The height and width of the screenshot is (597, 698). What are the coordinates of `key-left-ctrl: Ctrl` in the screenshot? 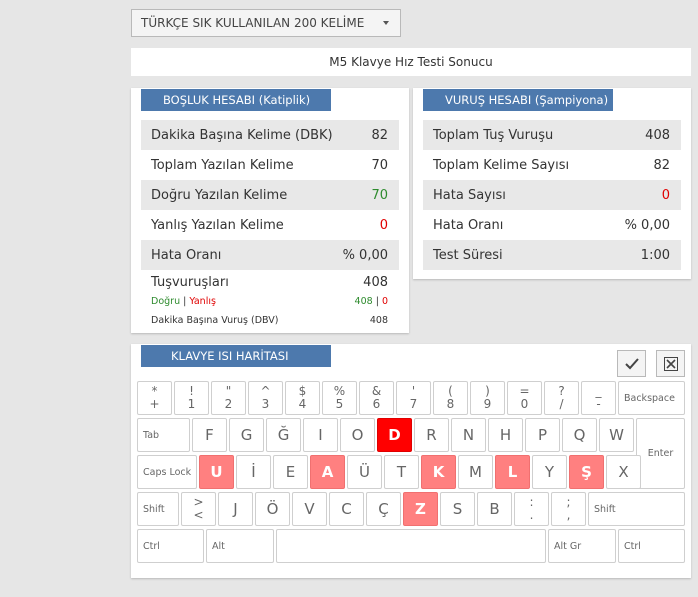 It's located at (170, 546).